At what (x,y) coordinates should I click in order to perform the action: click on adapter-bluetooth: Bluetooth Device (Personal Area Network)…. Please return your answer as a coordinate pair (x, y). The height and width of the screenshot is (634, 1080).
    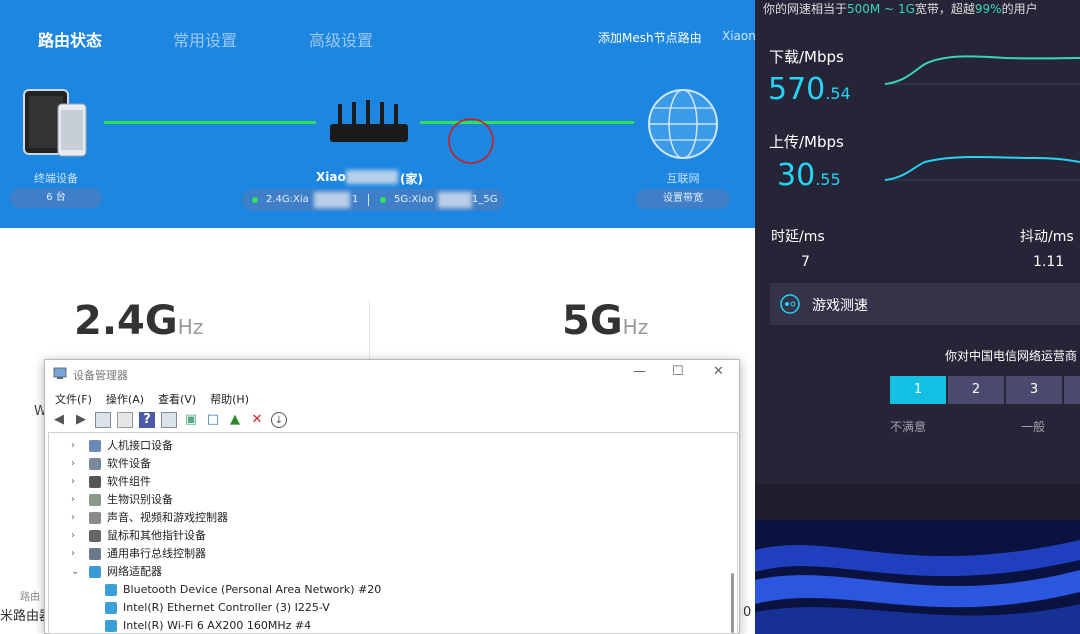
    Looking at the image, I should click on (243, 590).